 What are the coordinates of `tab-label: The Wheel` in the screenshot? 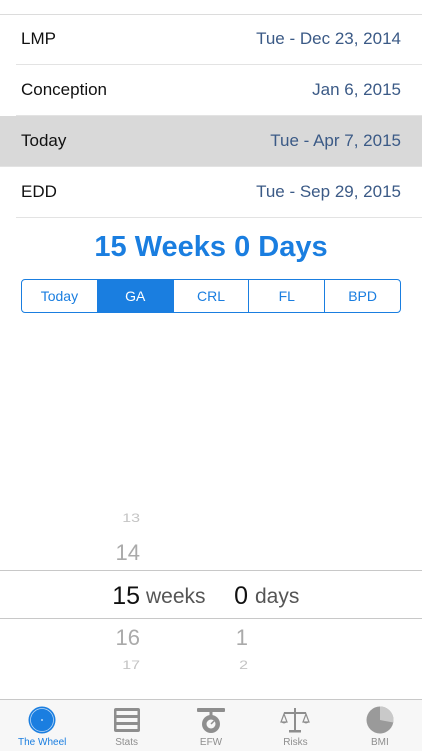 It's located at (42, 742).